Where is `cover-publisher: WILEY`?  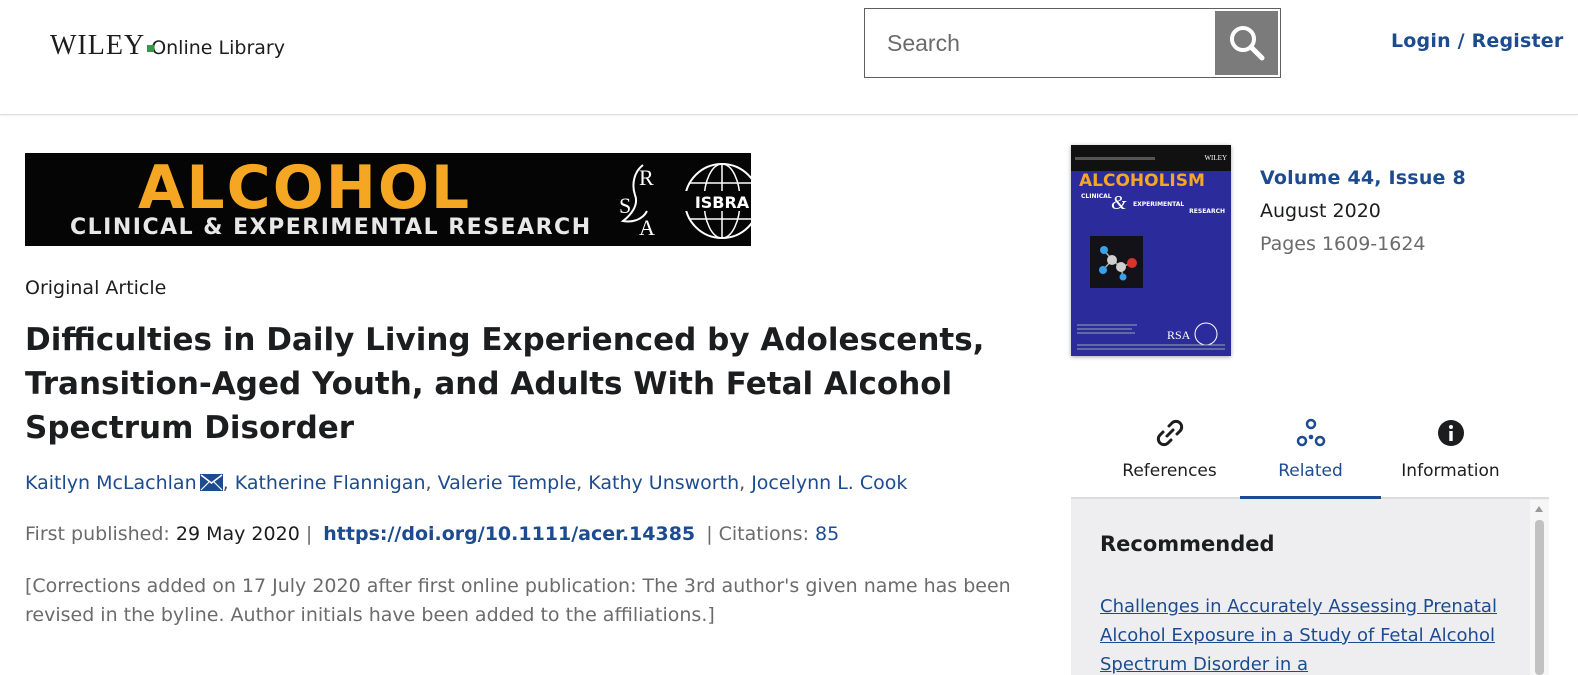
cover-publisher: WILEY is located at coordinates (1215, 158).